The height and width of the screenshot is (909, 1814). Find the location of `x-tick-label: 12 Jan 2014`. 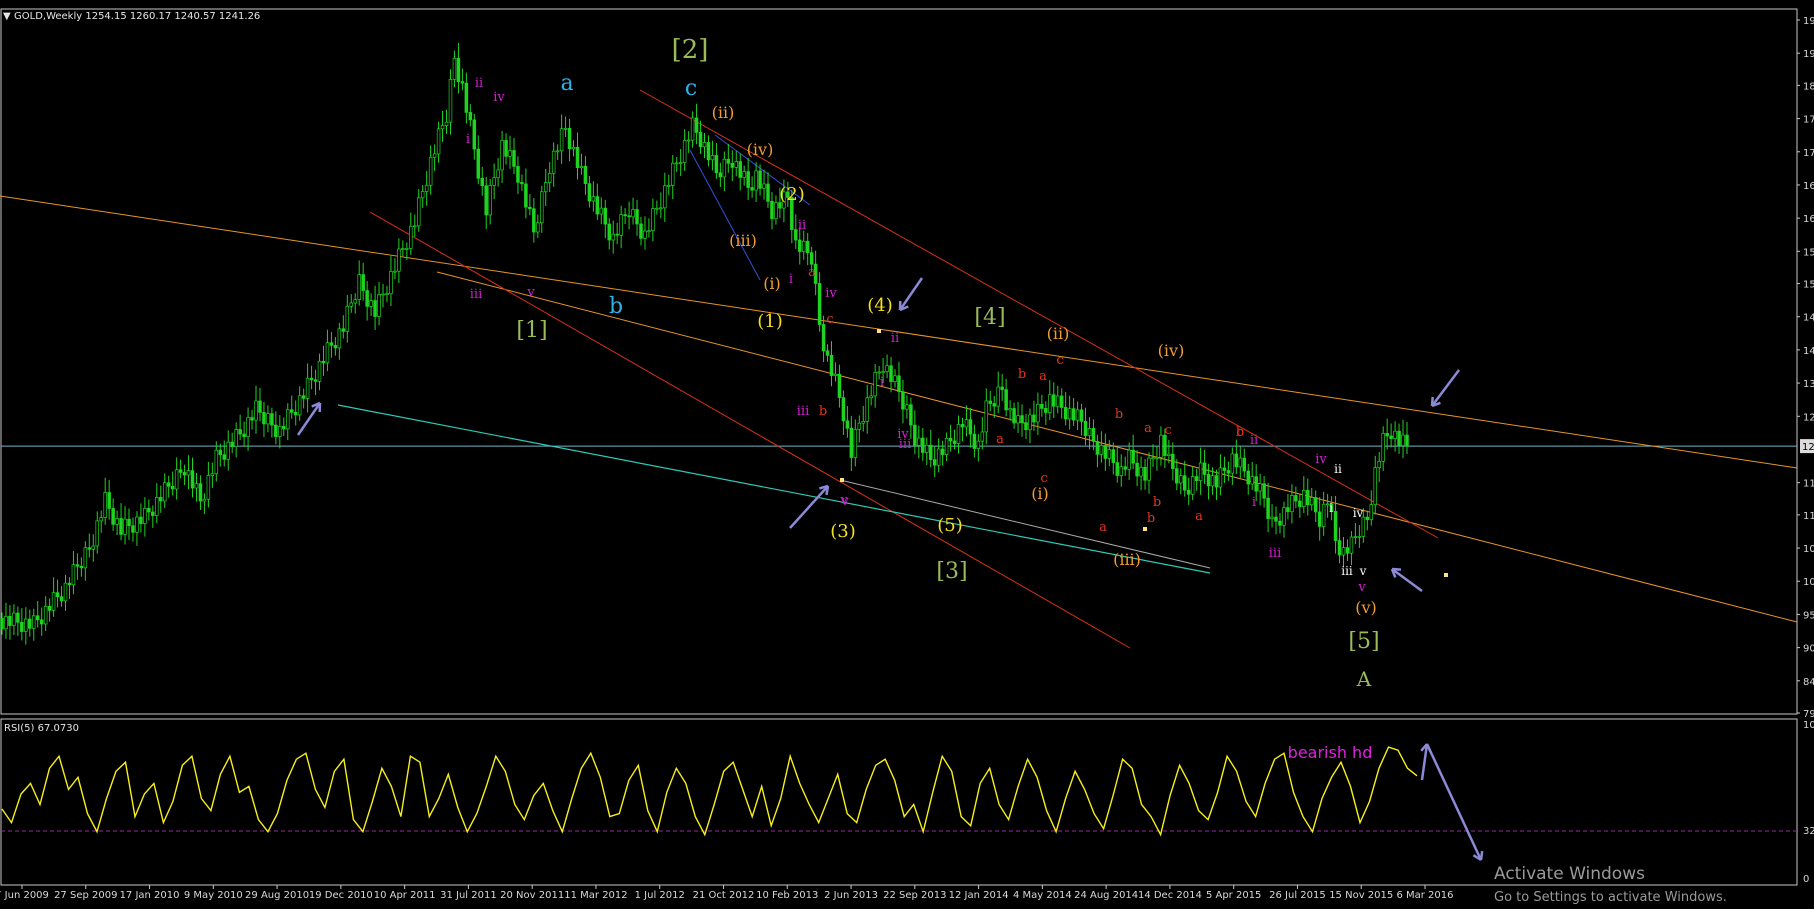

x-tick-label: 12 Jan 2014 is located at coordinates (979, 895).